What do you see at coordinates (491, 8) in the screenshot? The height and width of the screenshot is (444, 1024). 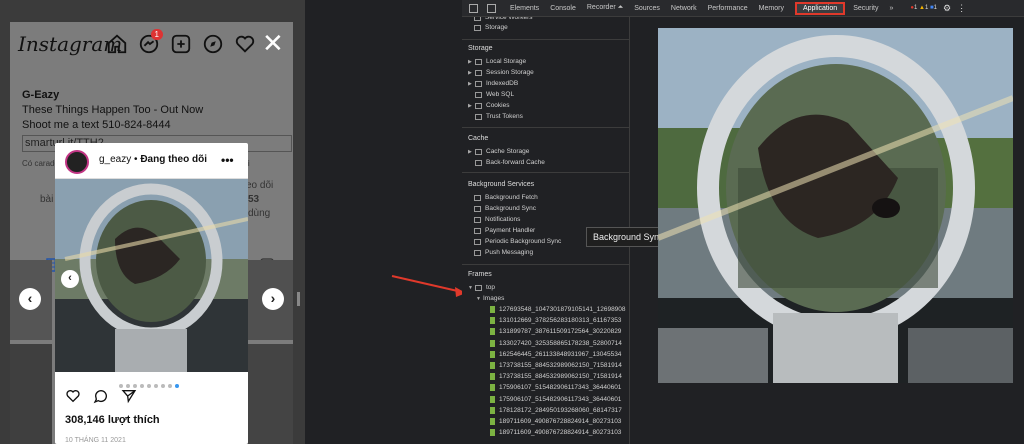 I see `device-toolbar-icon` at bounding box center [491, 8].